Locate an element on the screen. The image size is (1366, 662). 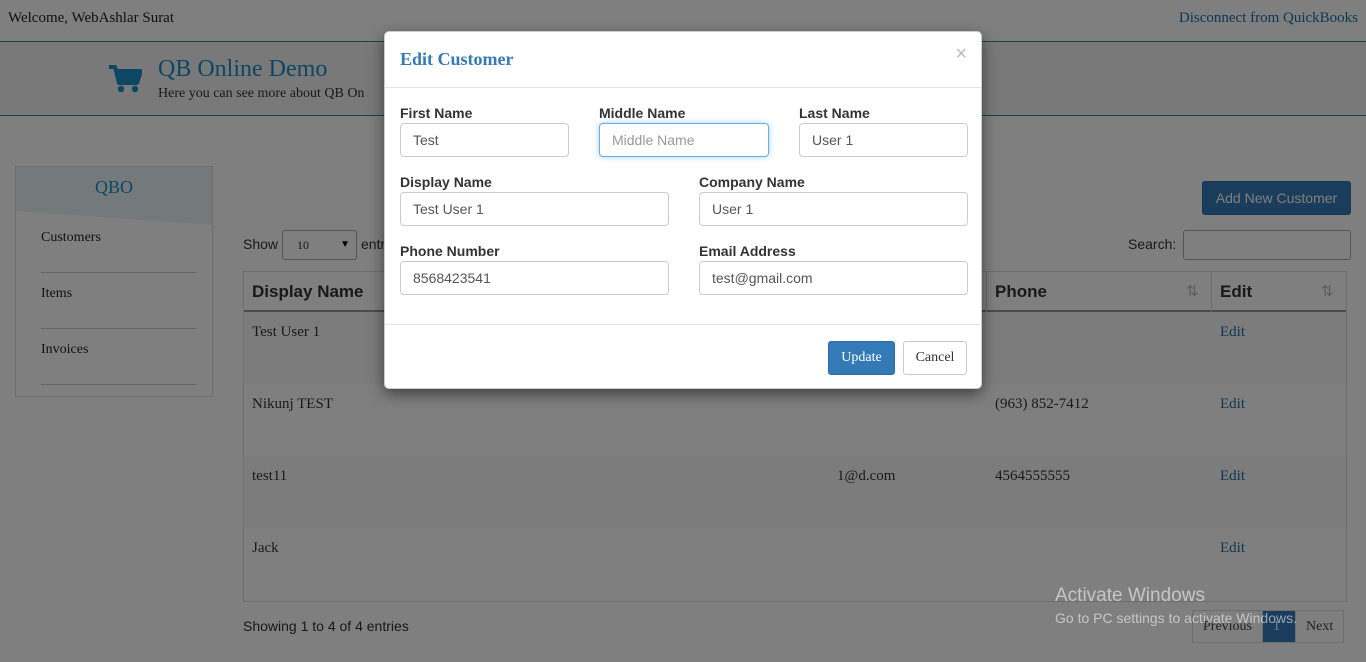
company-name-field is located at coordinates (833, 209).